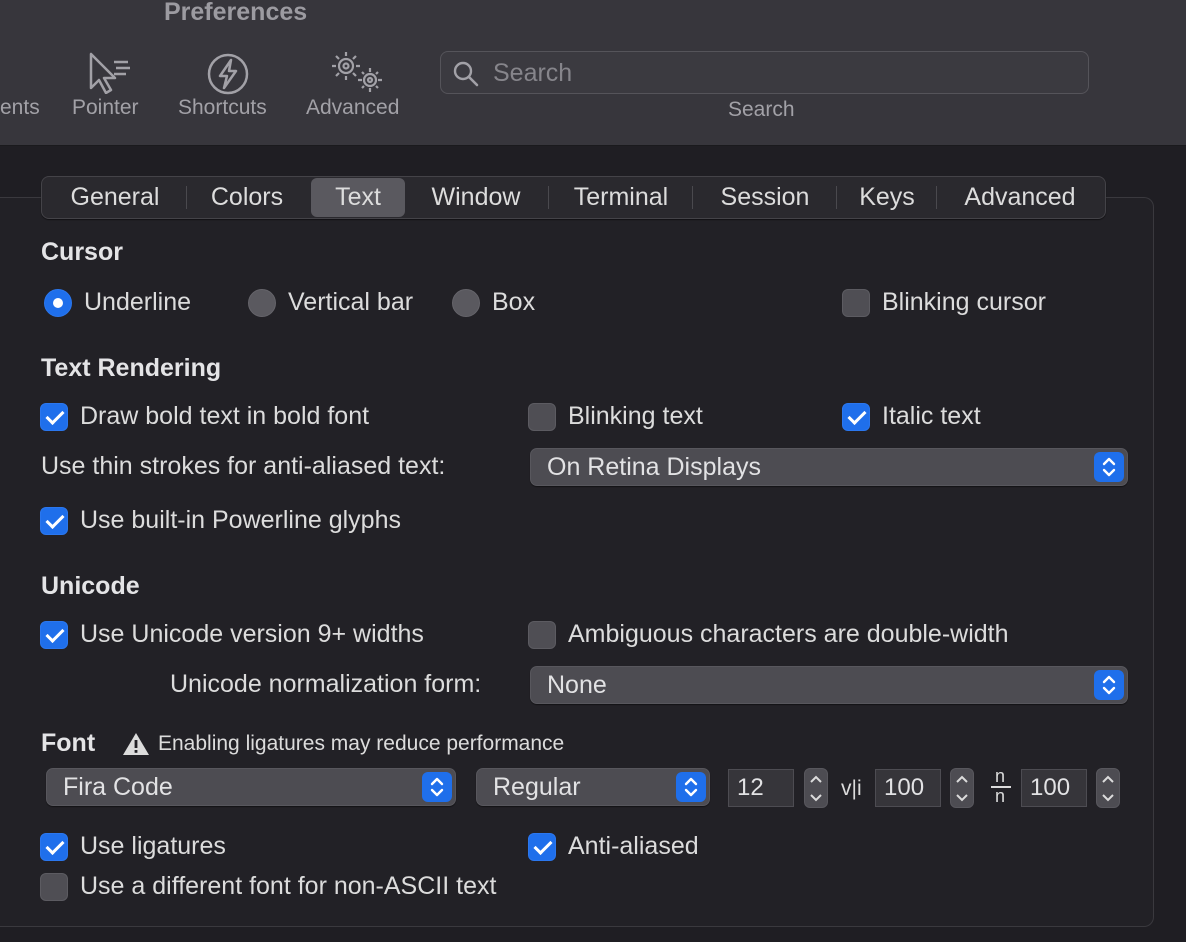 The width and height of the screenshot is (1186, 942). What do you see at coordinates (236, 13) in the screenshot?
I see `window-title: Preferences` at bounding box center [236, 13].